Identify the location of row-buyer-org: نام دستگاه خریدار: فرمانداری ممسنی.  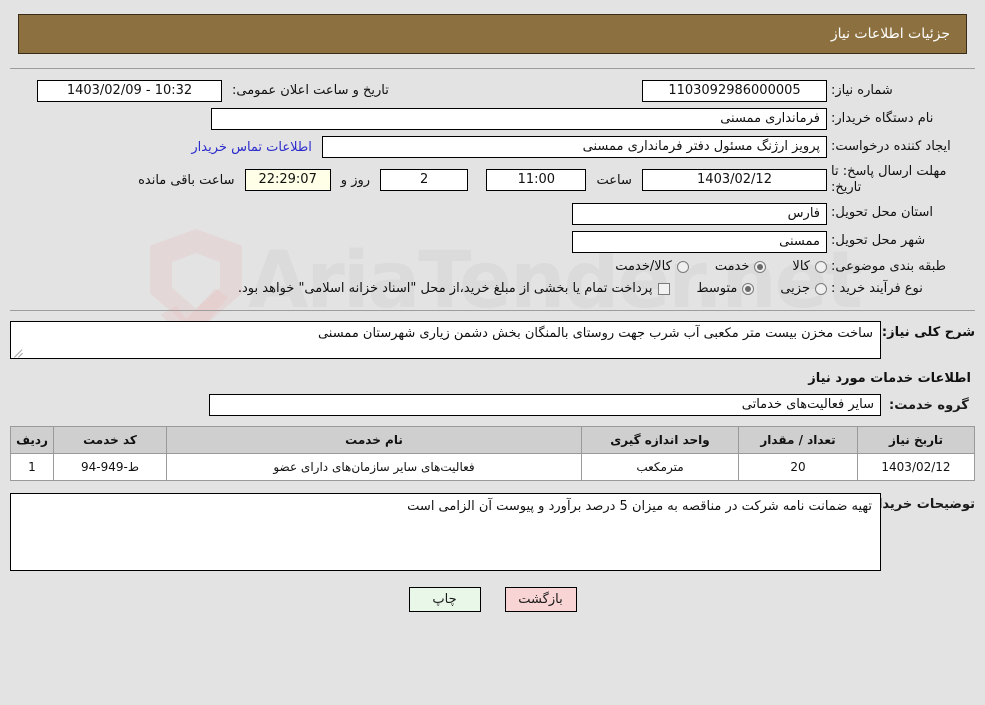
(492, 119).